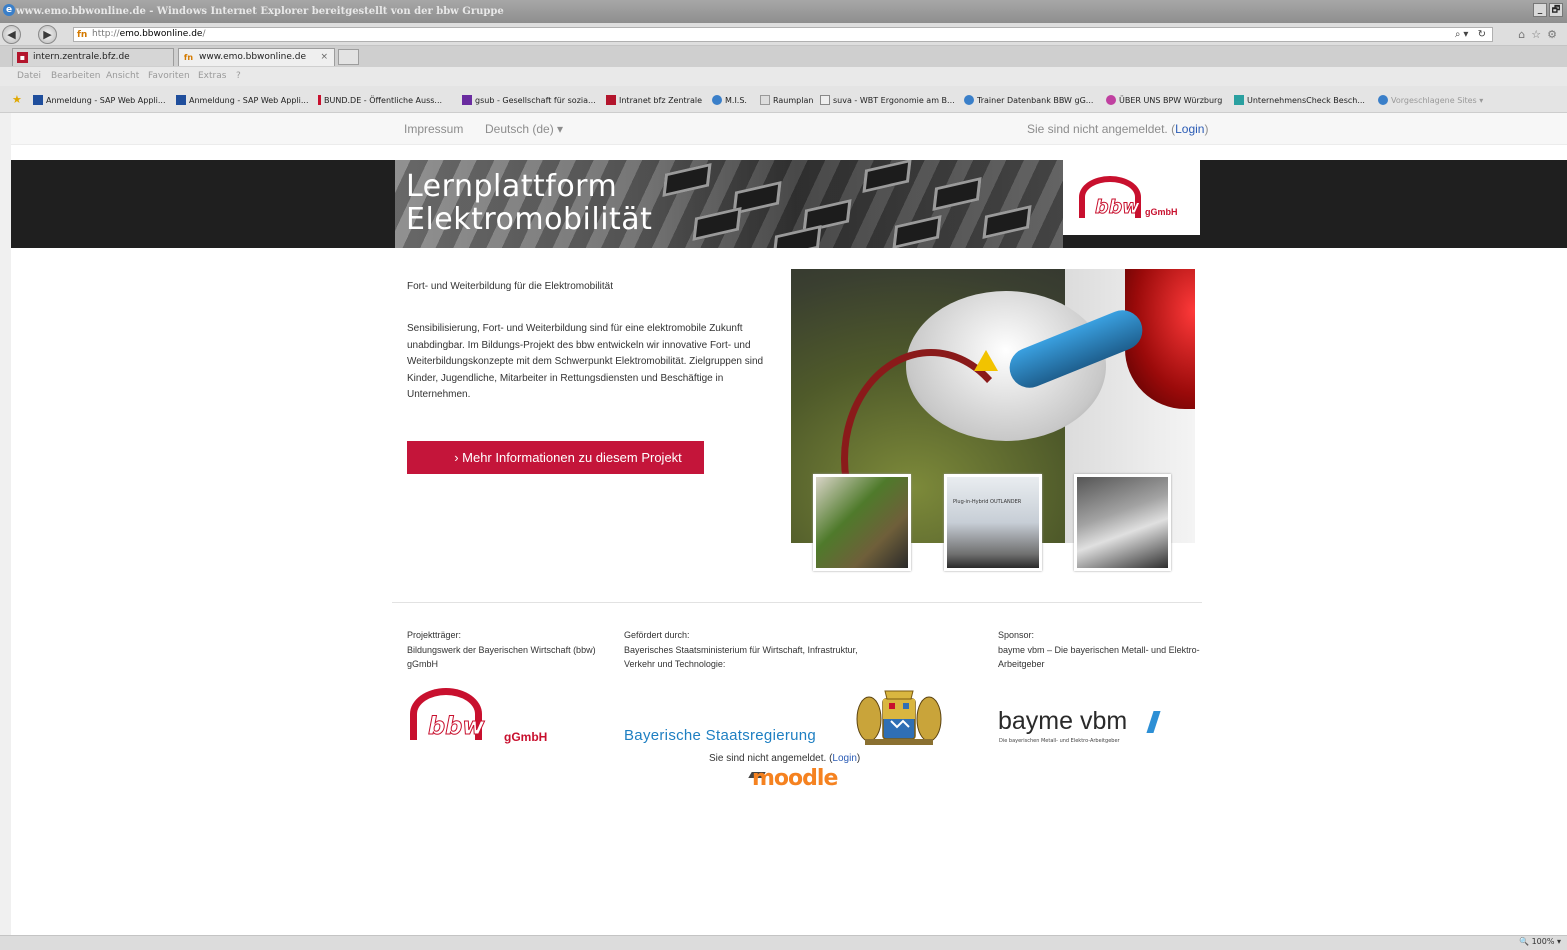 The image size is (1567, 950). What do you see at coordinates (797, 602) in the screenshot?
I see `divider` at bounding box center [797, 602].